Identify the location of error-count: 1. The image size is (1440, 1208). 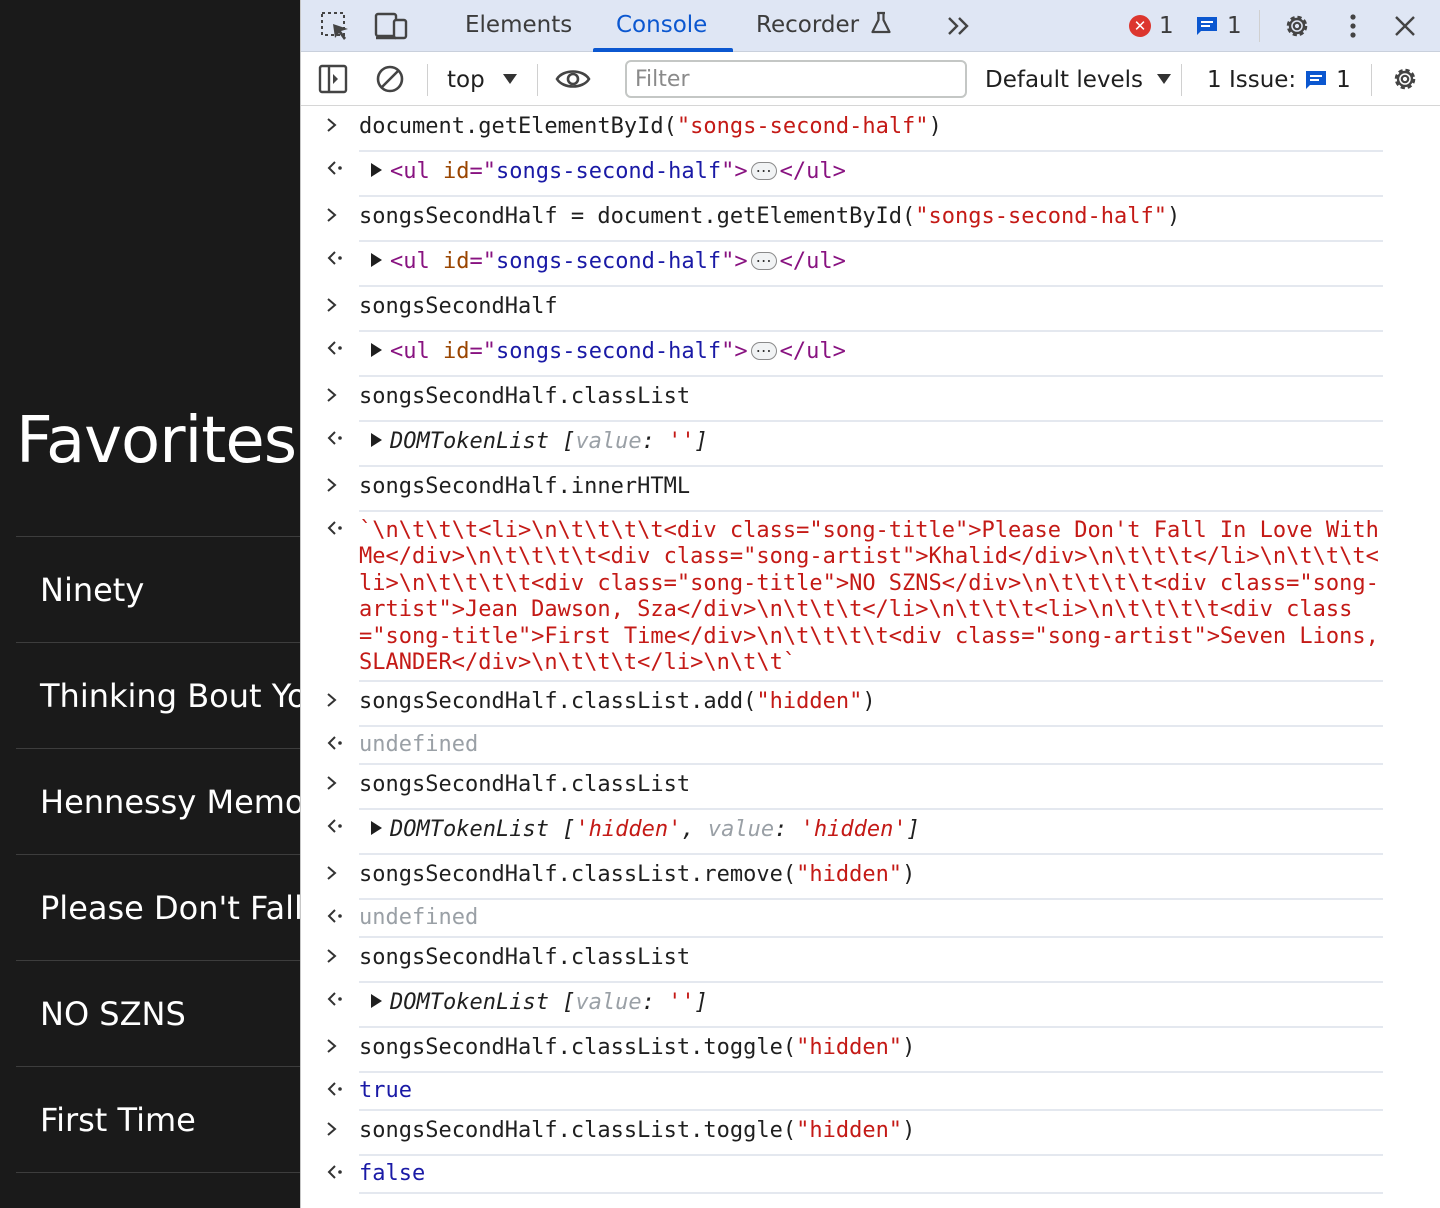
(1166, 26).